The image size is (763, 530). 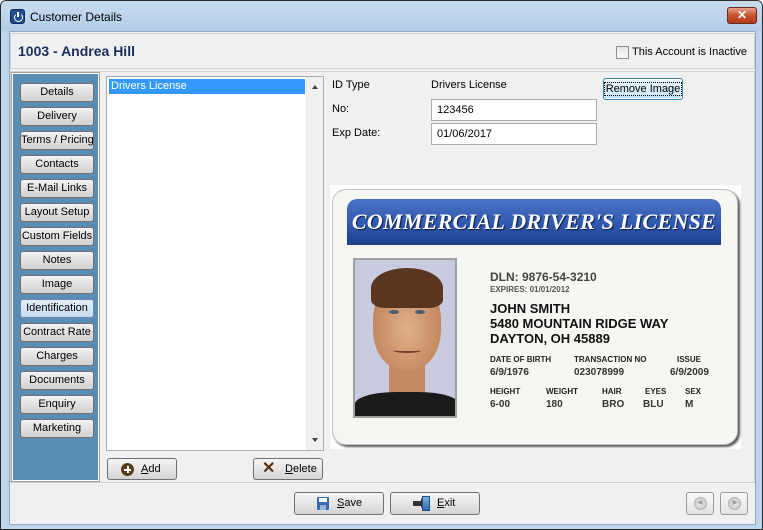 I want to click on window-title: Customer Details, so click(x=76, y=17).